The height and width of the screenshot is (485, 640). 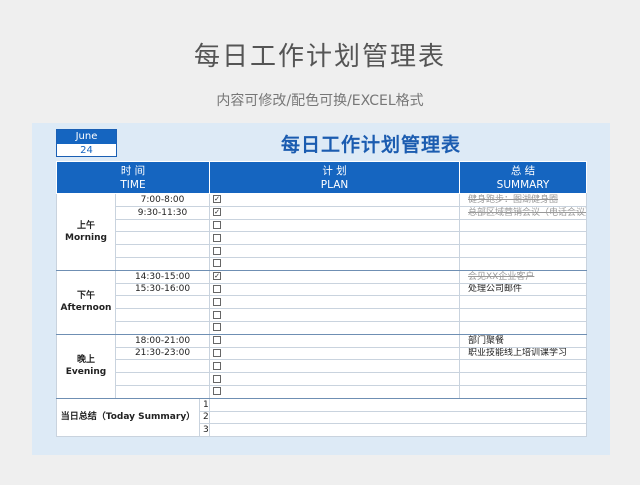 I want to click on plan-text: 健身跑步：图湖健身圈, so click(x=513, y=199).